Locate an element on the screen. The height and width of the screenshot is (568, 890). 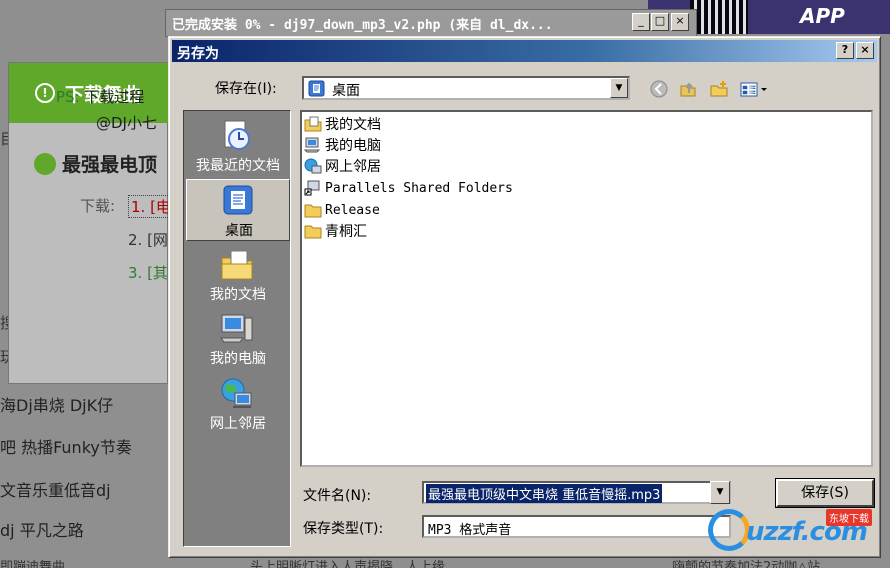
up-folder-icon is located at coordinates (688, 89).